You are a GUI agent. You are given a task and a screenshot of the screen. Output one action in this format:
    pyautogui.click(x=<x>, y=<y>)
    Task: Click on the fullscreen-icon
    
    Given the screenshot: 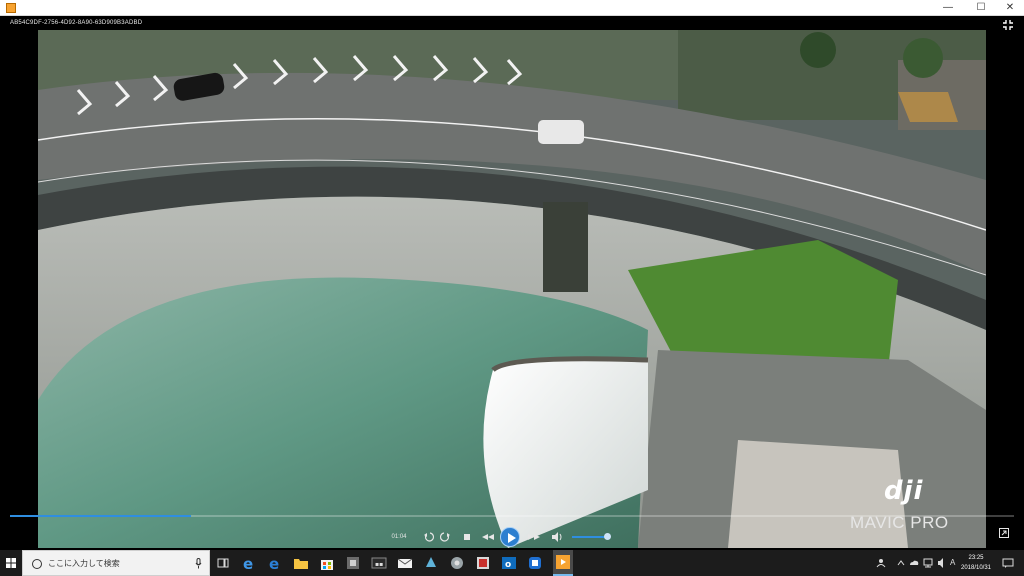 What is the action you would take?
    pyautogui.click(x=1008, y=25)
    